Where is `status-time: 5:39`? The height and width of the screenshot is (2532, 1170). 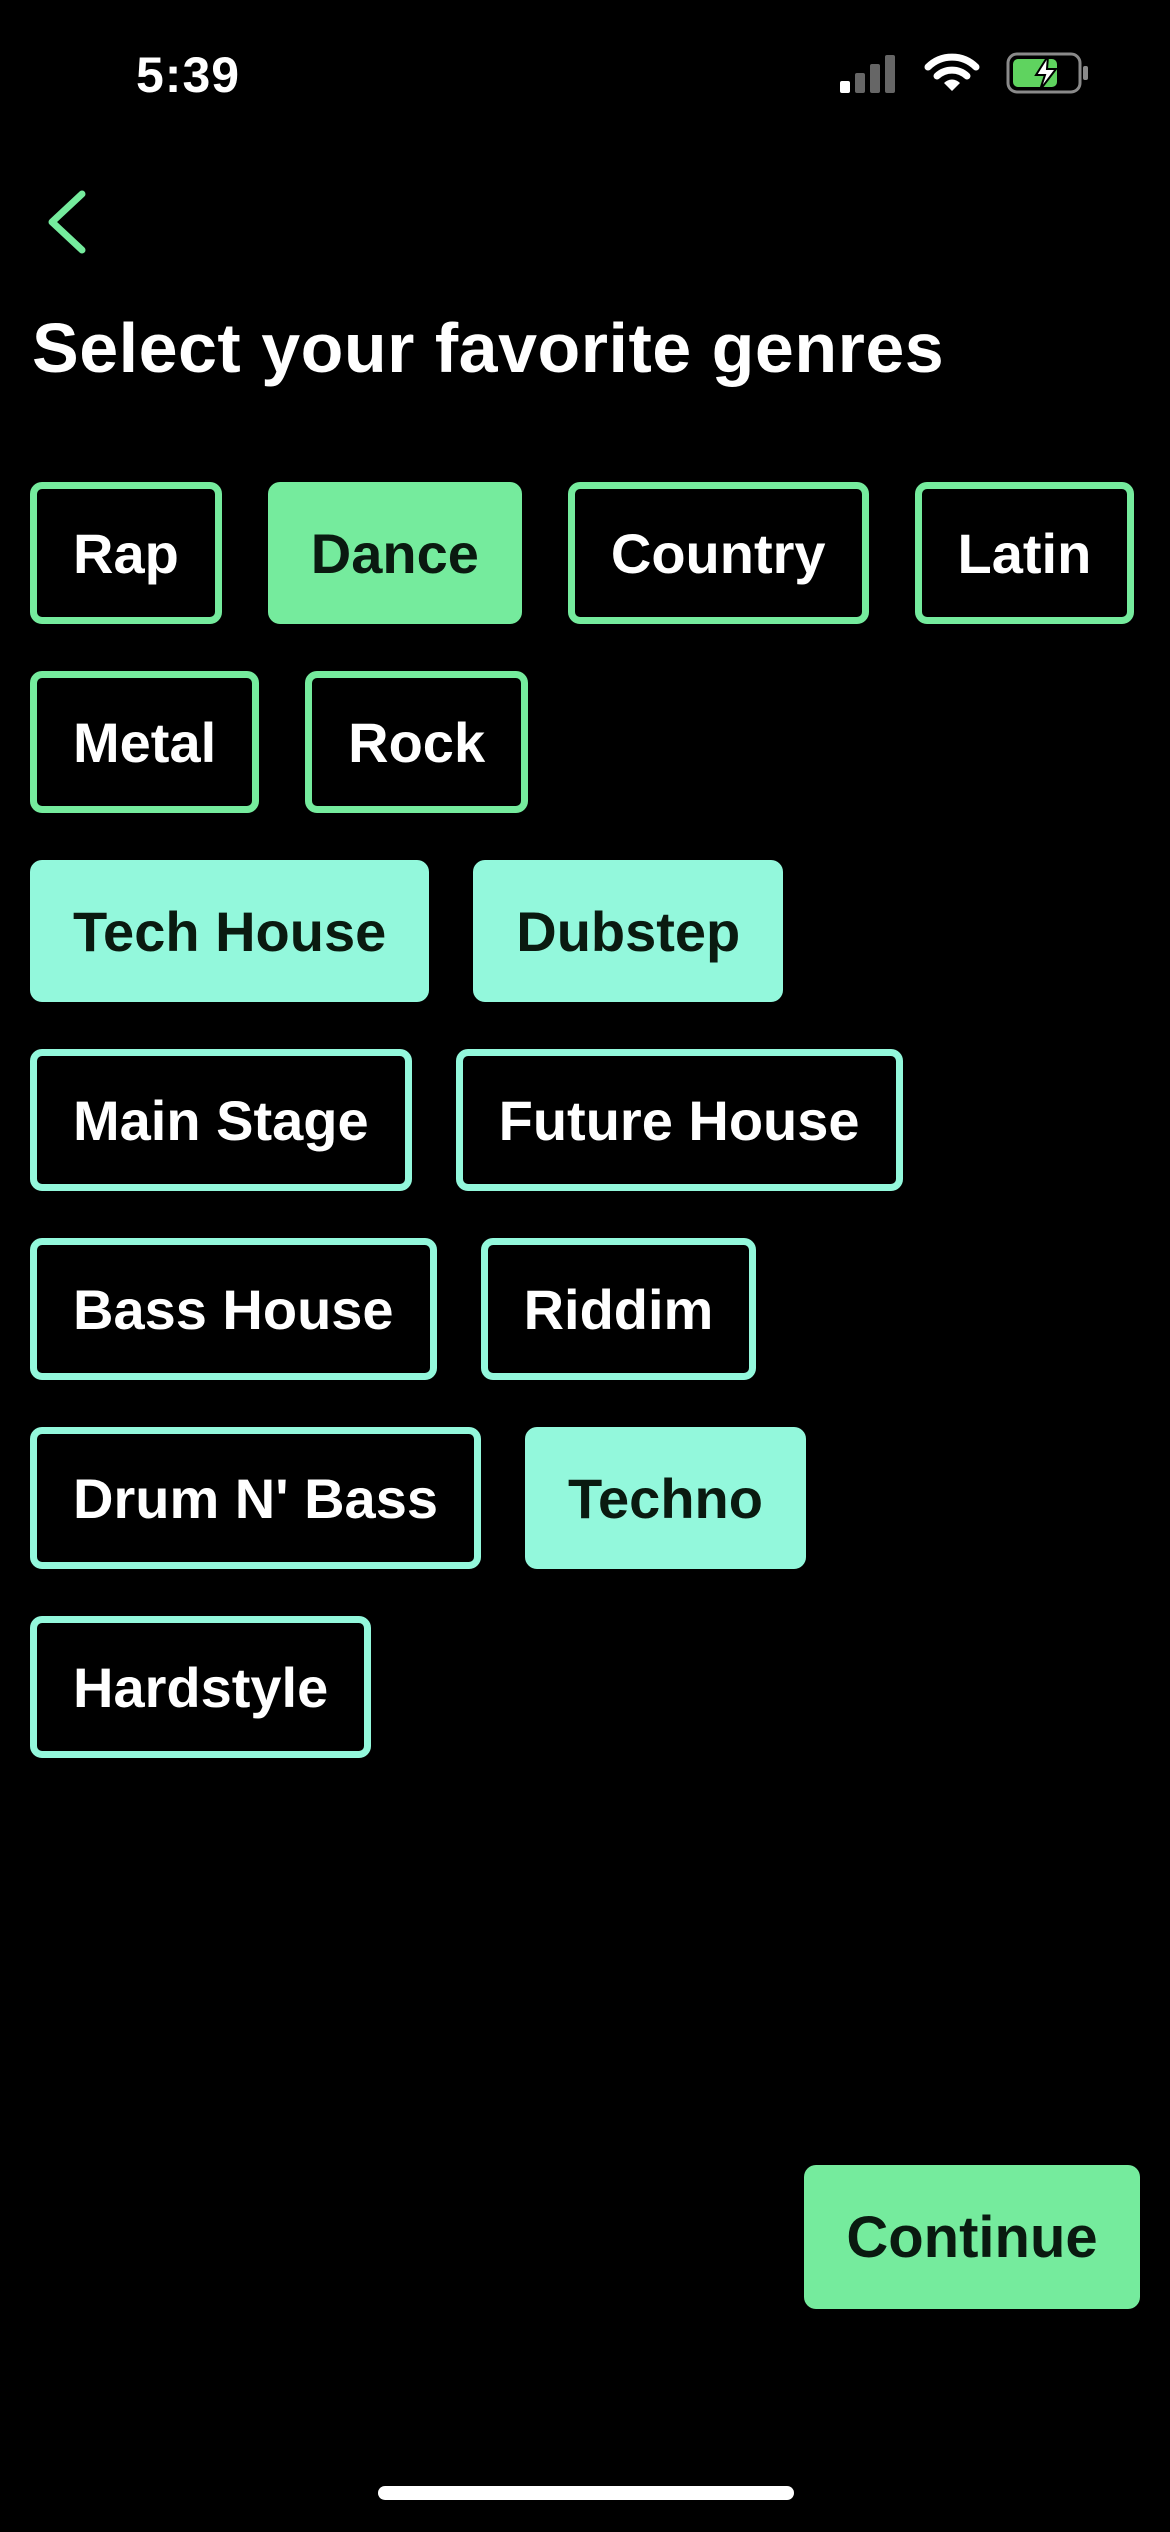 status-time: 5:39 is located at coordinates (188, 75).